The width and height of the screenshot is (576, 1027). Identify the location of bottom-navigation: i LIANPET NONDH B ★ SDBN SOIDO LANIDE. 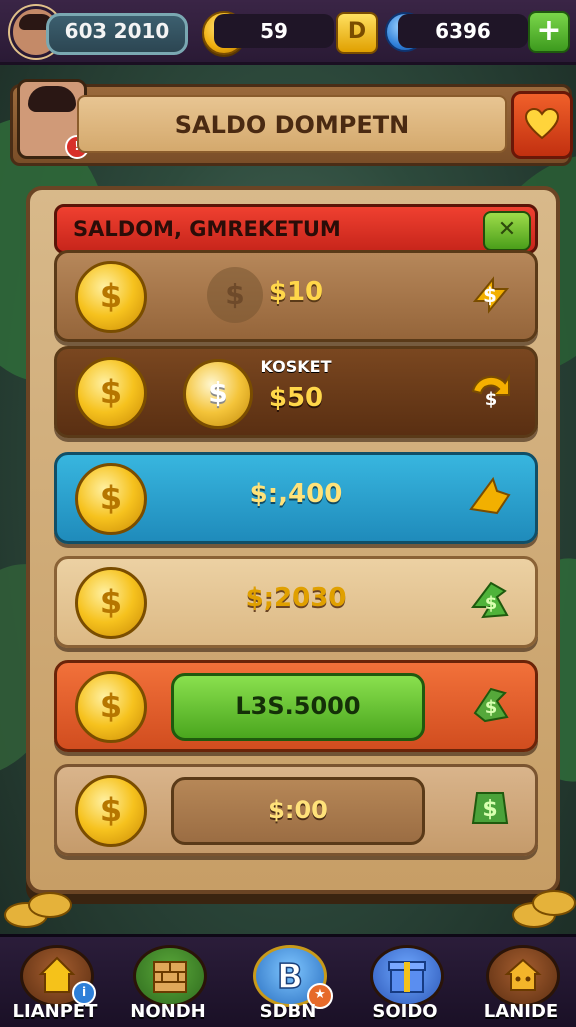
(288, 980).